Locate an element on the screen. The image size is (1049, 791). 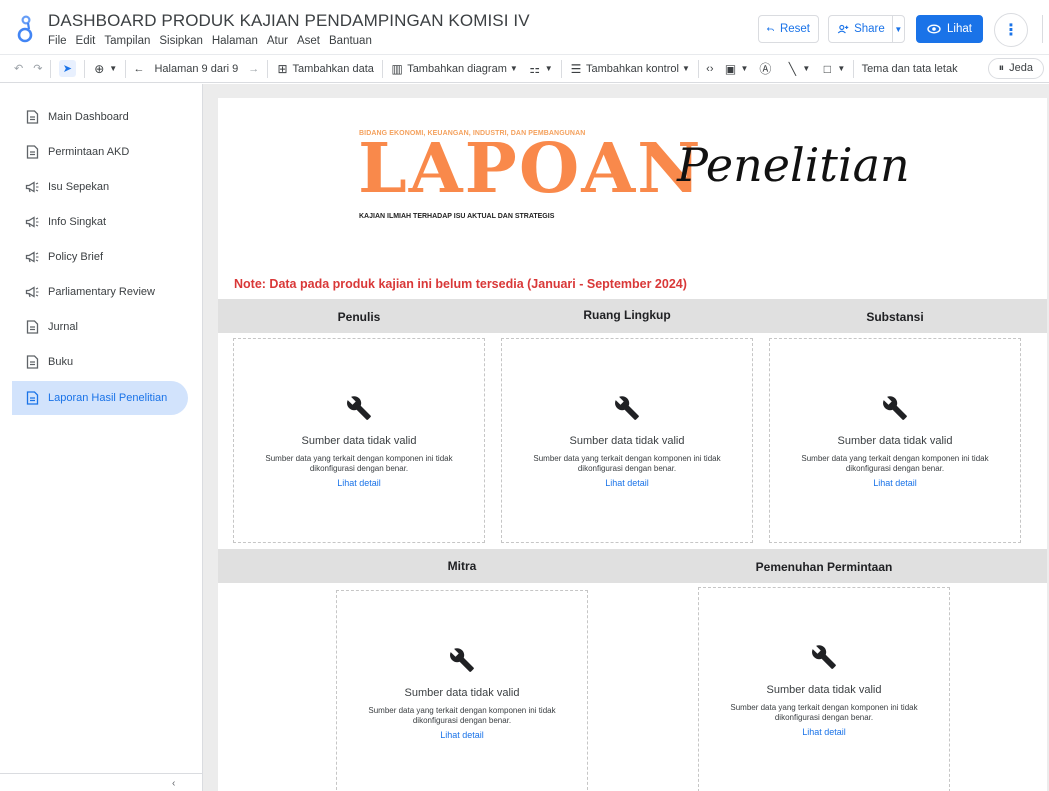
share-button: Share ▼ is located at coordinates (866, 29).